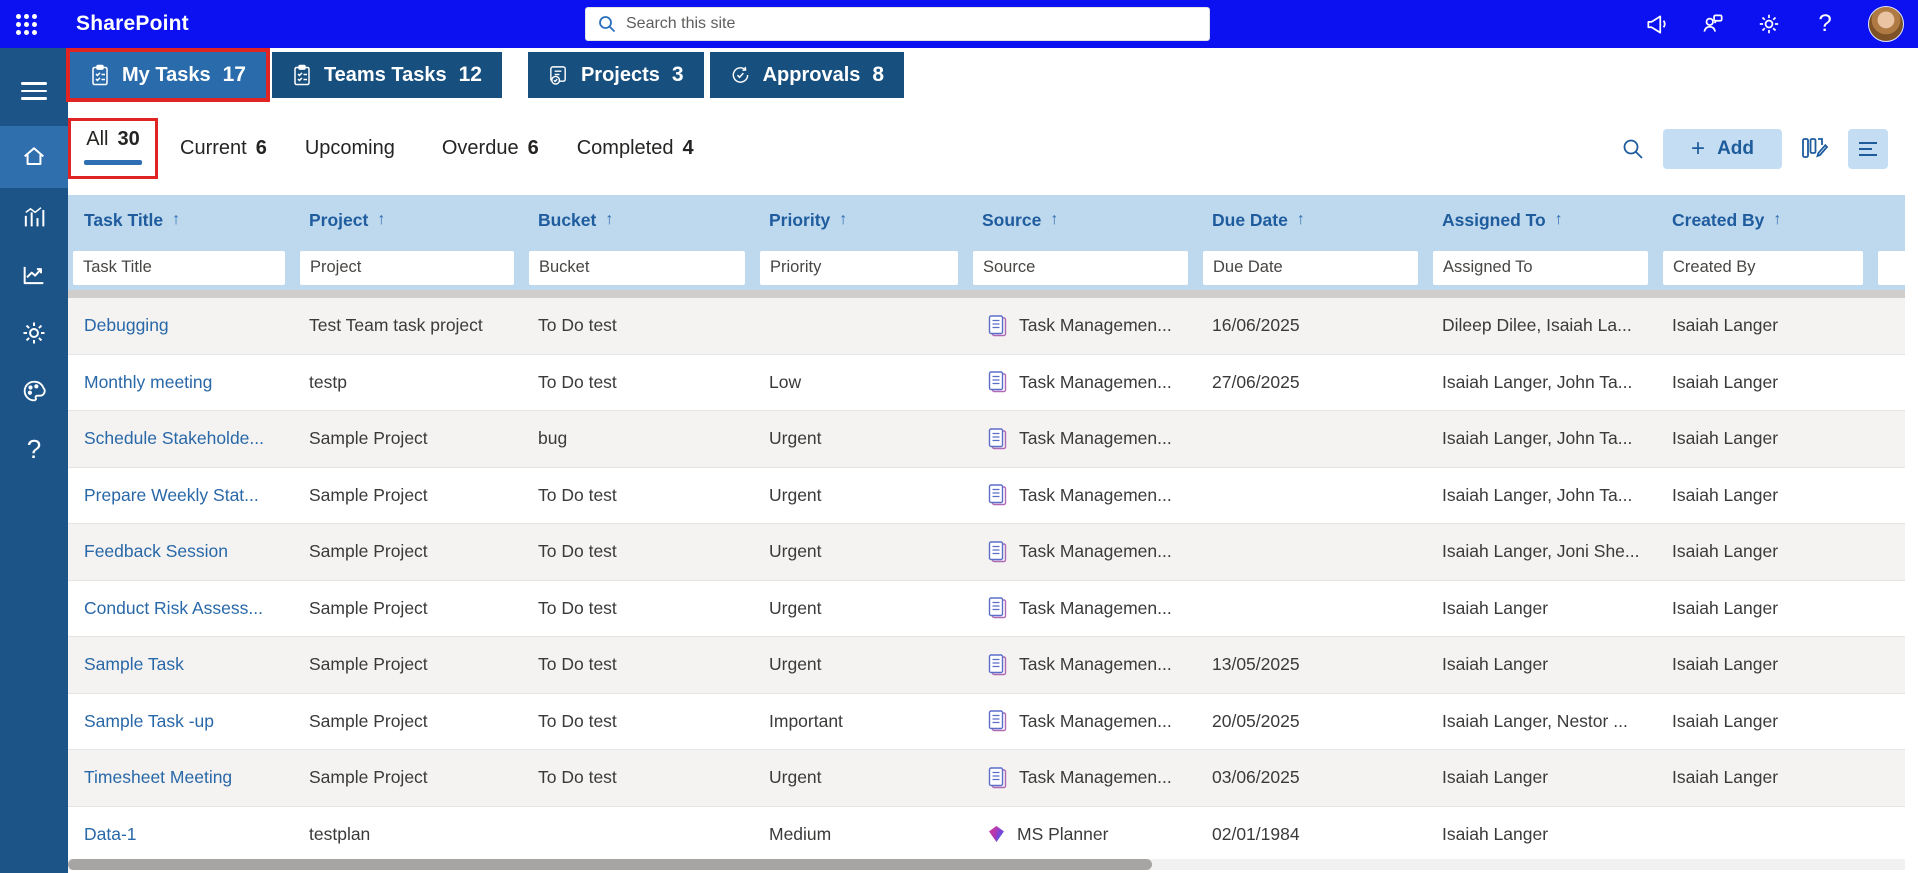 The width and height of the screenshot is (1918, 873). Describe the element at coordinates (181, 777) in the screenshot. I see `task-title-link: Timesheet Meeting` at that location.